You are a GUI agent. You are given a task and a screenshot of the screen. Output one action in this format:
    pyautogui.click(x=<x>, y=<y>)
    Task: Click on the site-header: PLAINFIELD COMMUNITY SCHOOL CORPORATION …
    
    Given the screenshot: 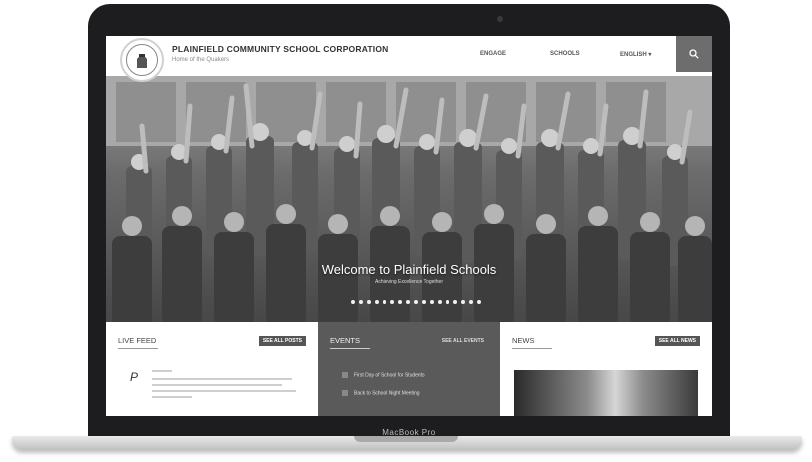 What is the action you would take?
    pyautogui.click(x=409, y=59)
    